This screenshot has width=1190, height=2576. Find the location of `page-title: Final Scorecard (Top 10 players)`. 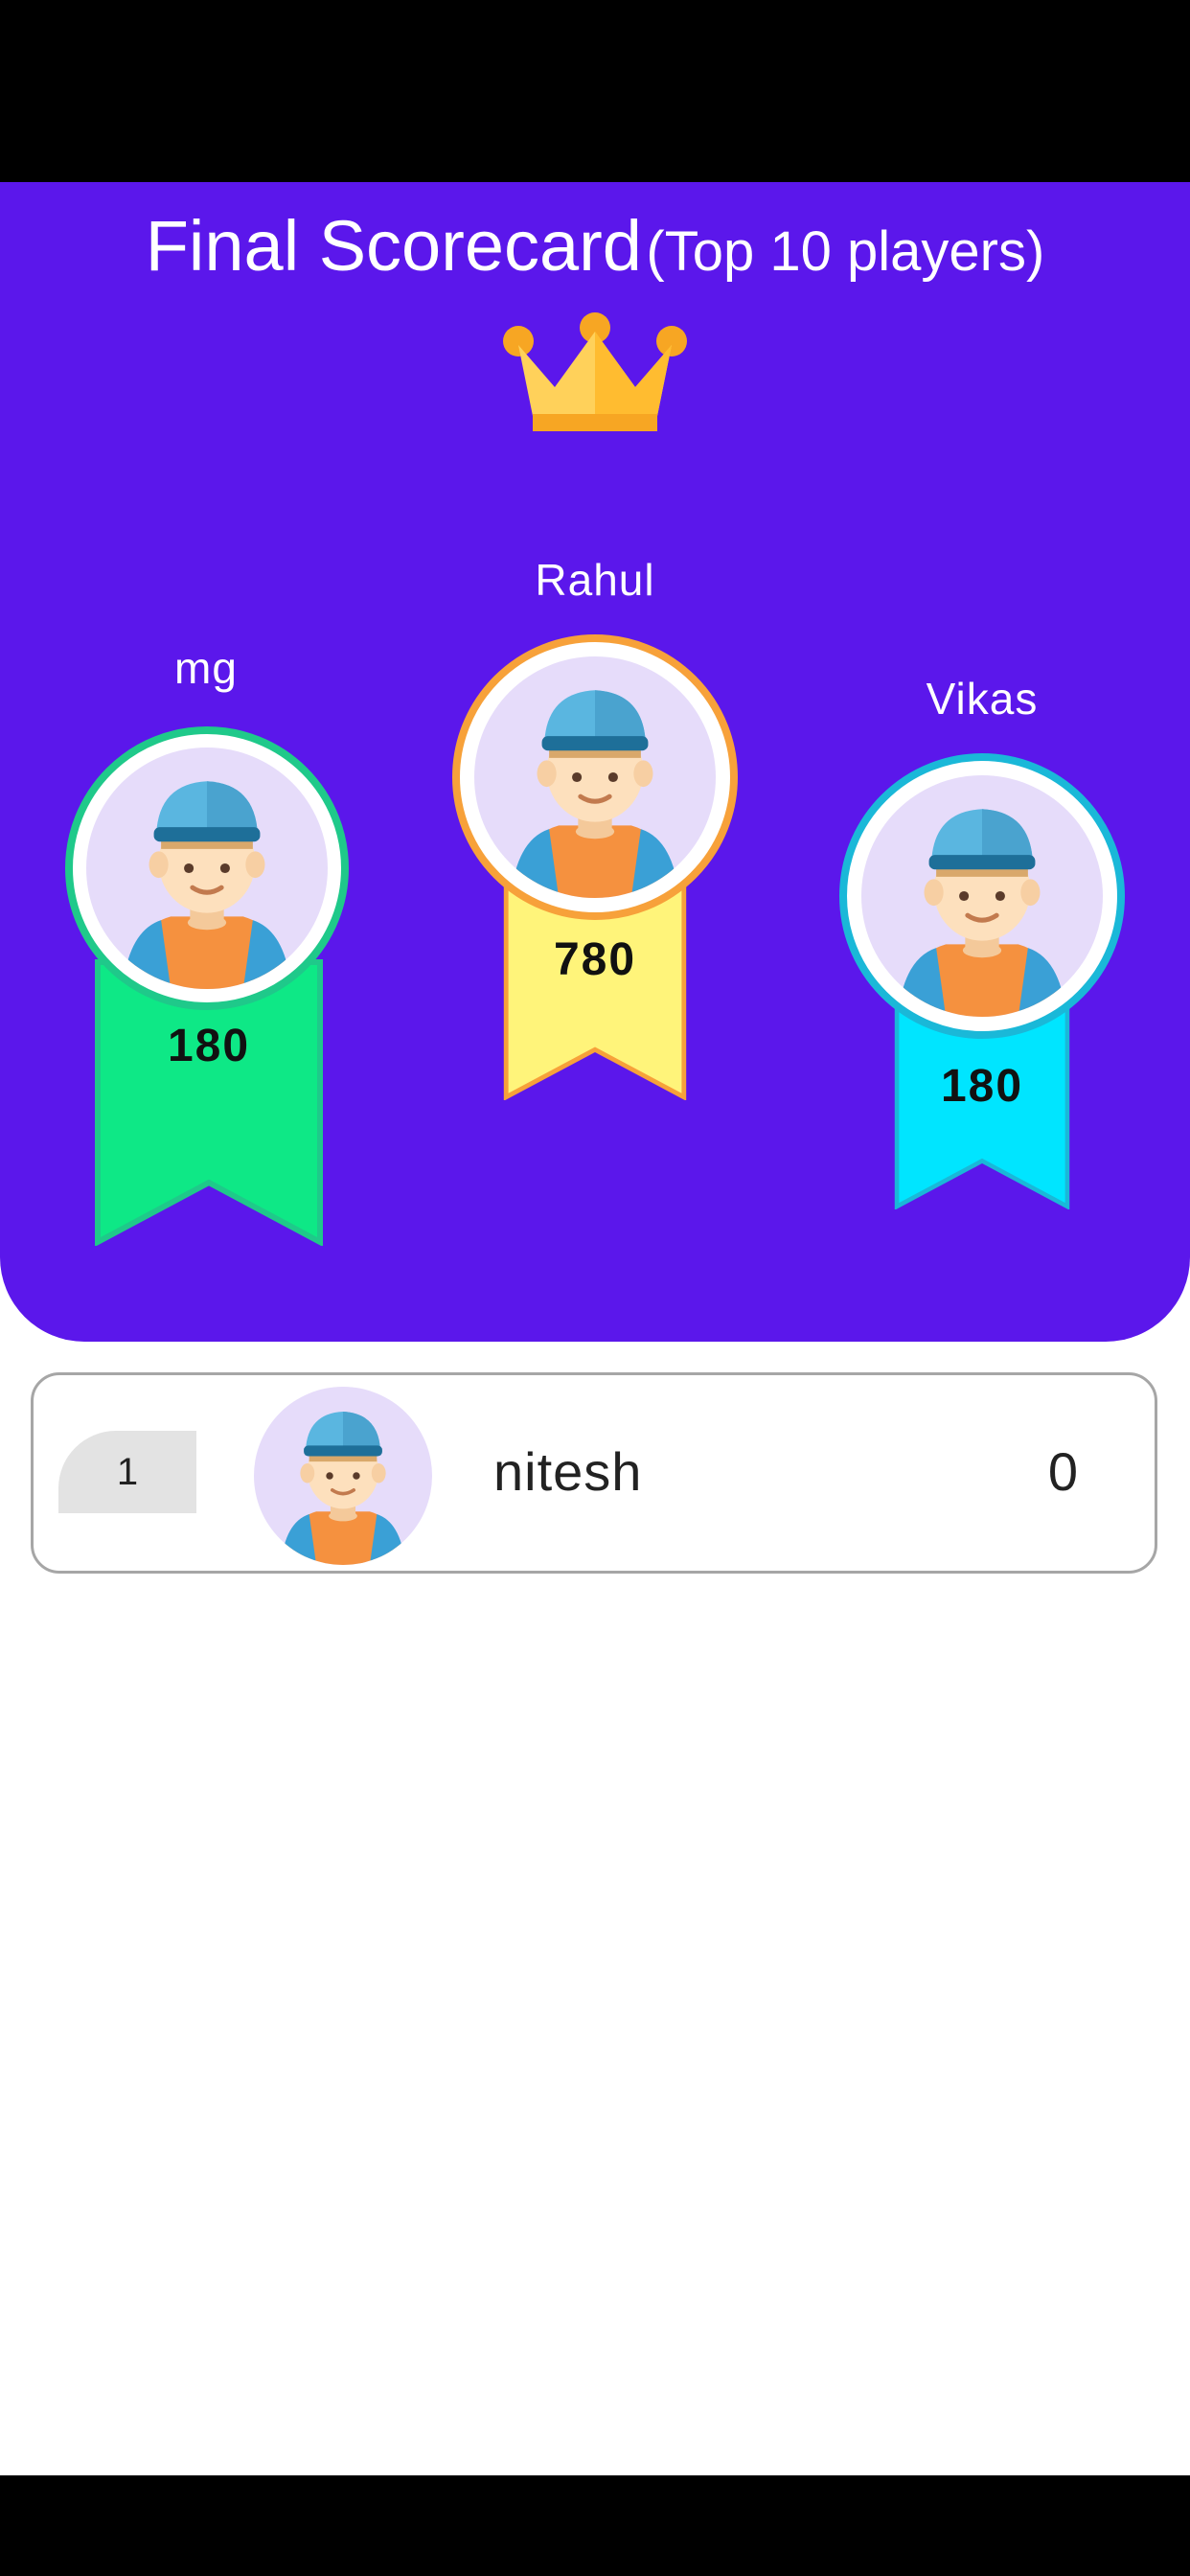

page-title: Final Scorecard (Top 10 players) is located at coordinates (595, 246).